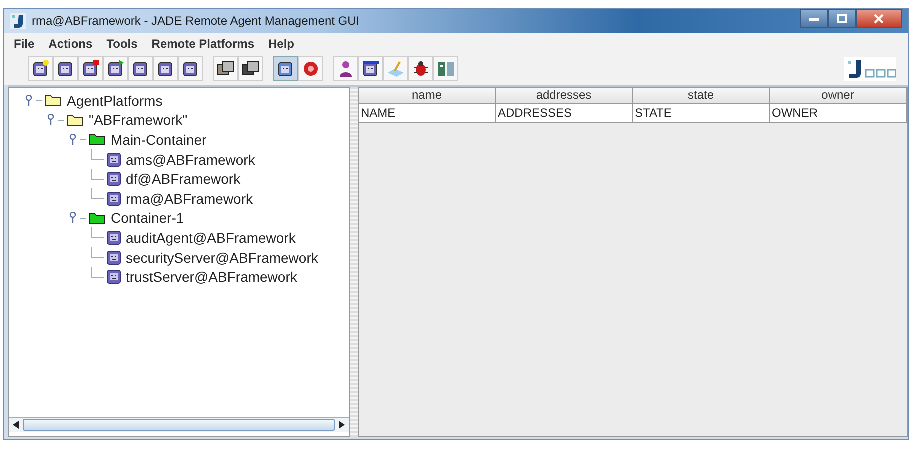 Image resolution: width=909 pixels, height=451 pixels. I want to click on tree-item: AgentPlatforms, so click(114, 100).